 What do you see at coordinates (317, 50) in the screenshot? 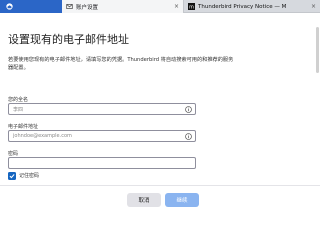
I see `scrollbar` at bounding box center [317, 50].